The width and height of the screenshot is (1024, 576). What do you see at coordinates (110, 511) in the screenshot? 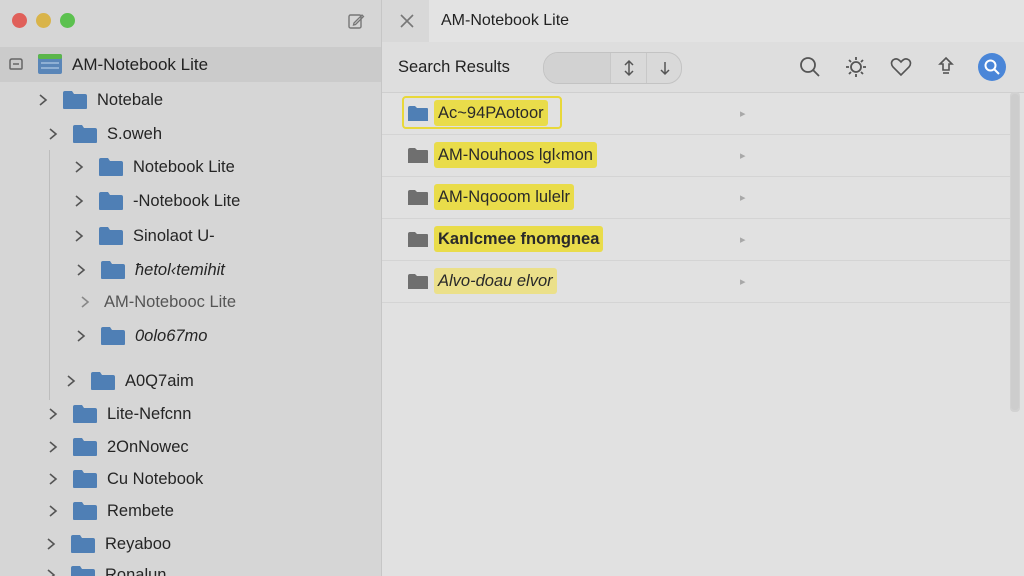
I see `sidebar-item: Rembete` at bounding box center [110, 511].